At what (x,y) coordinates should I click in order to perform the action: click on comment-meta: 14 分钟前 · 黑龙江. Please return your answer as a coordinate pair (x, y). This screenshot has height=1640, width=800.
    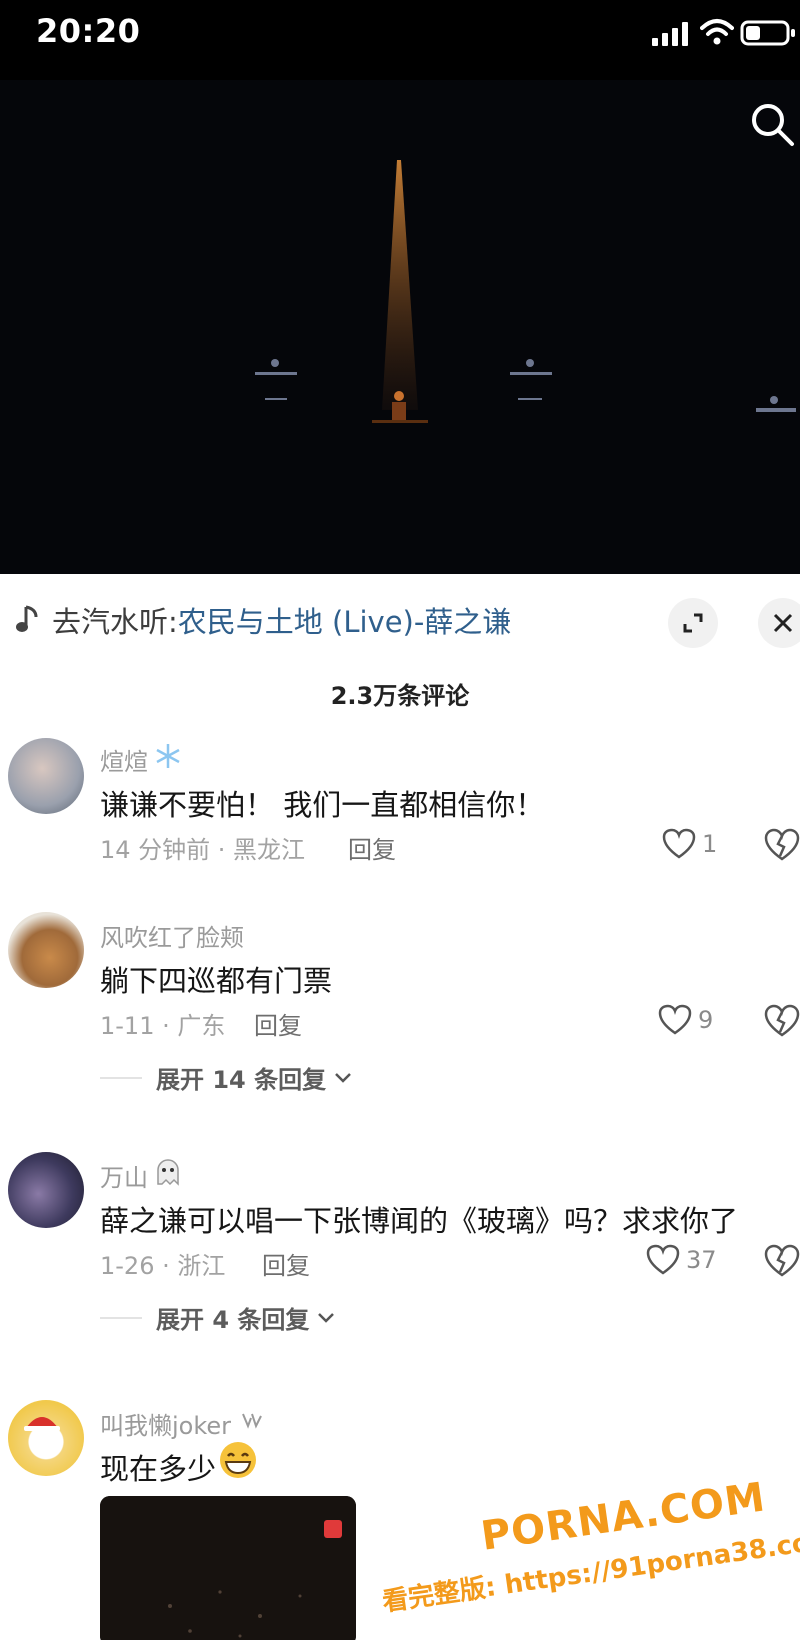
    Looking at the image, I should click on (203, 850).